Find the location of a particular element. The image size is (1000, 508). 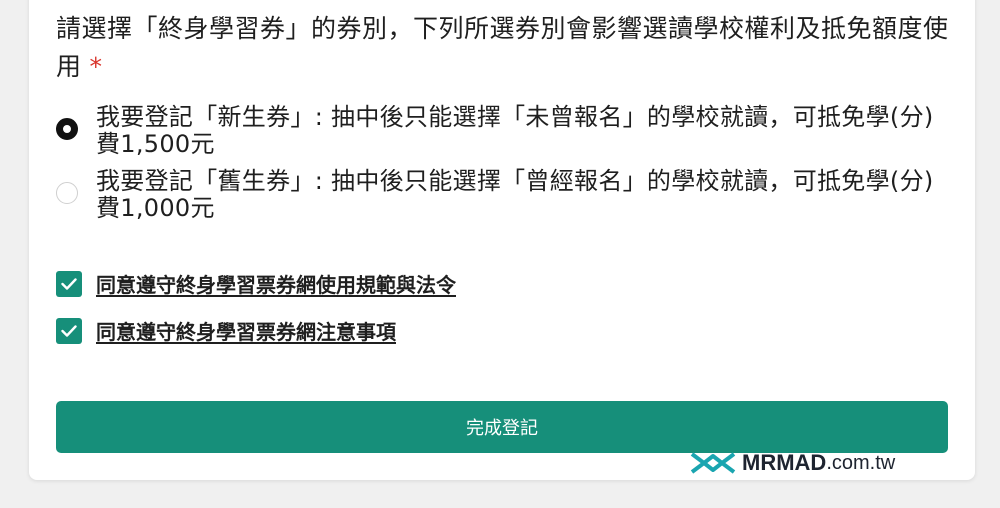

agreement-terms-row: 同意遵守終身學習票券網使用規範與法令 is located at coordinates (256, 283).